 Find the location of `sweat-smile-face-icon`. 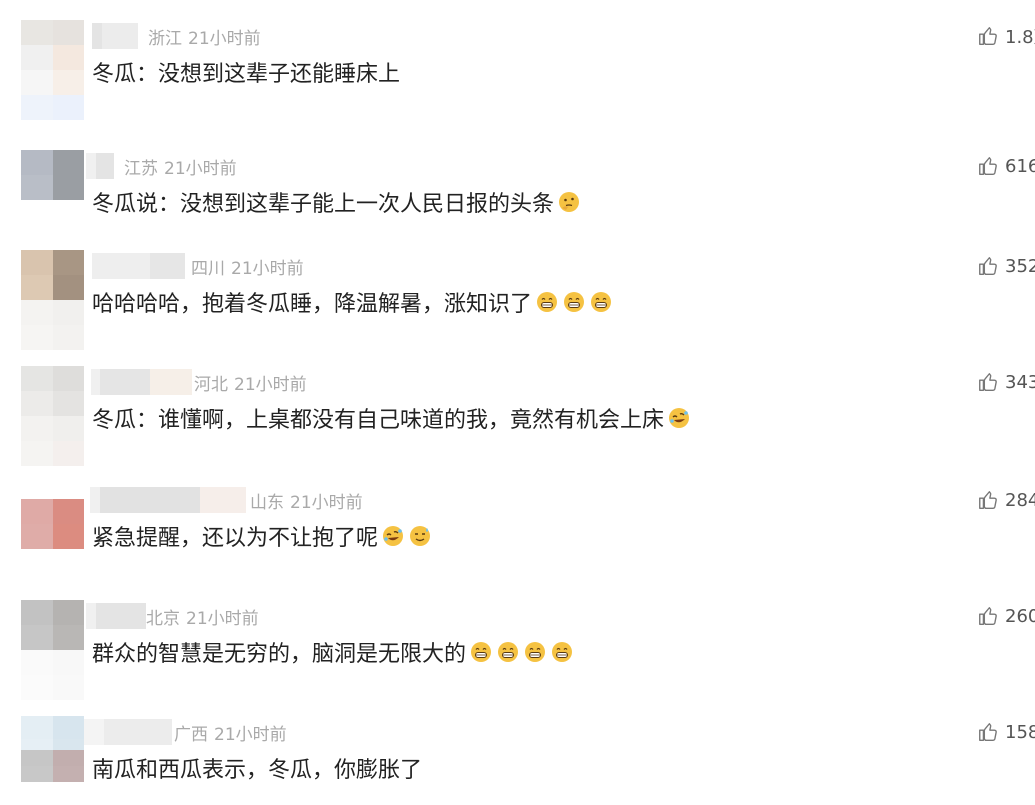

sweat-smile-face-icon is located at coordinates (420, 536).